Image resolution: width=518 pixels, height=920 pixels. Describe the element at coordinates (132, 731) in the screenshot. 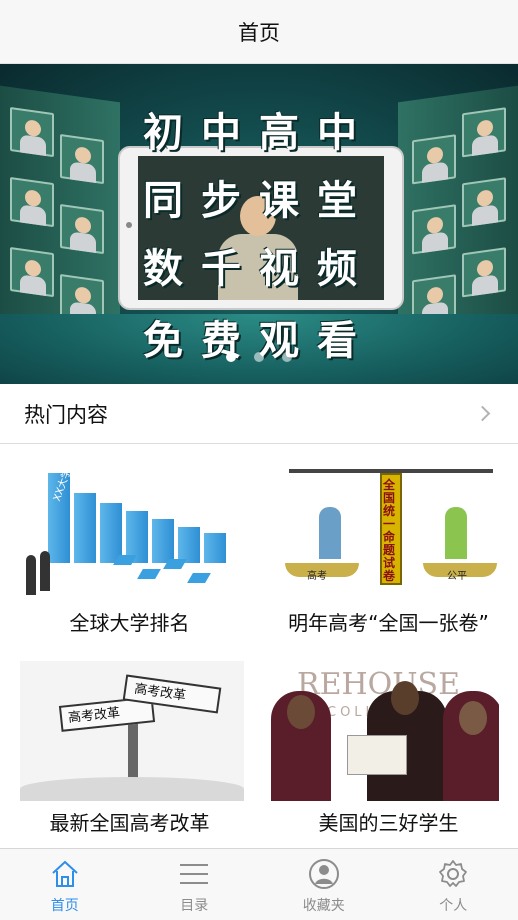

I see `article-image: 高考改革 高考改革` at that location.